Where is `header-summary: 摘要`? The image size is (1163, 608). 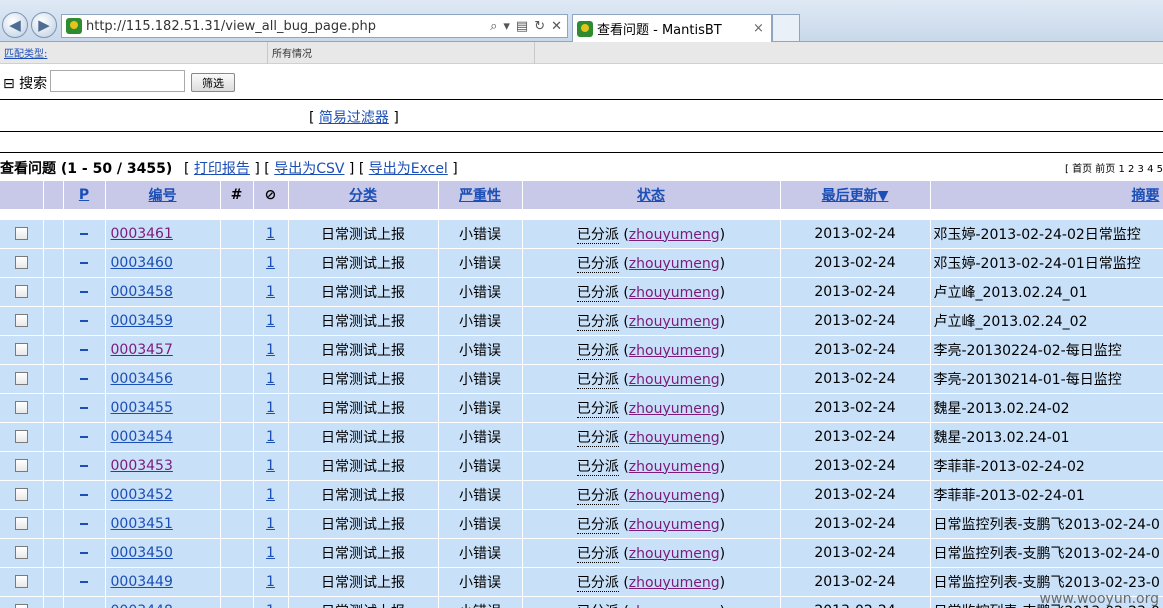
header-summary: 摘要 is located at coordinates (1046, 195).